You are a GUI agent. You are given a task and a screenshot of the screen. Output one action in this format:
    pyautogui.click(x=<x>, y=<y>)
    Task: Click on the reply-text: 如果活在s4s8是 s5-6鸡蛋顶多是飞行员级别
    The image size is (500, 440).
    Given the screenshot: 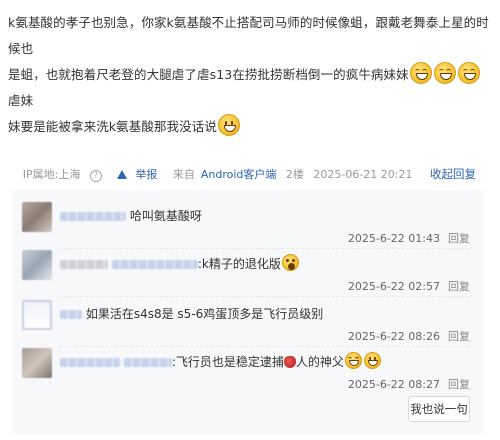 What is the action you would take?
    pyautogui.click(x=191, y=314)
    